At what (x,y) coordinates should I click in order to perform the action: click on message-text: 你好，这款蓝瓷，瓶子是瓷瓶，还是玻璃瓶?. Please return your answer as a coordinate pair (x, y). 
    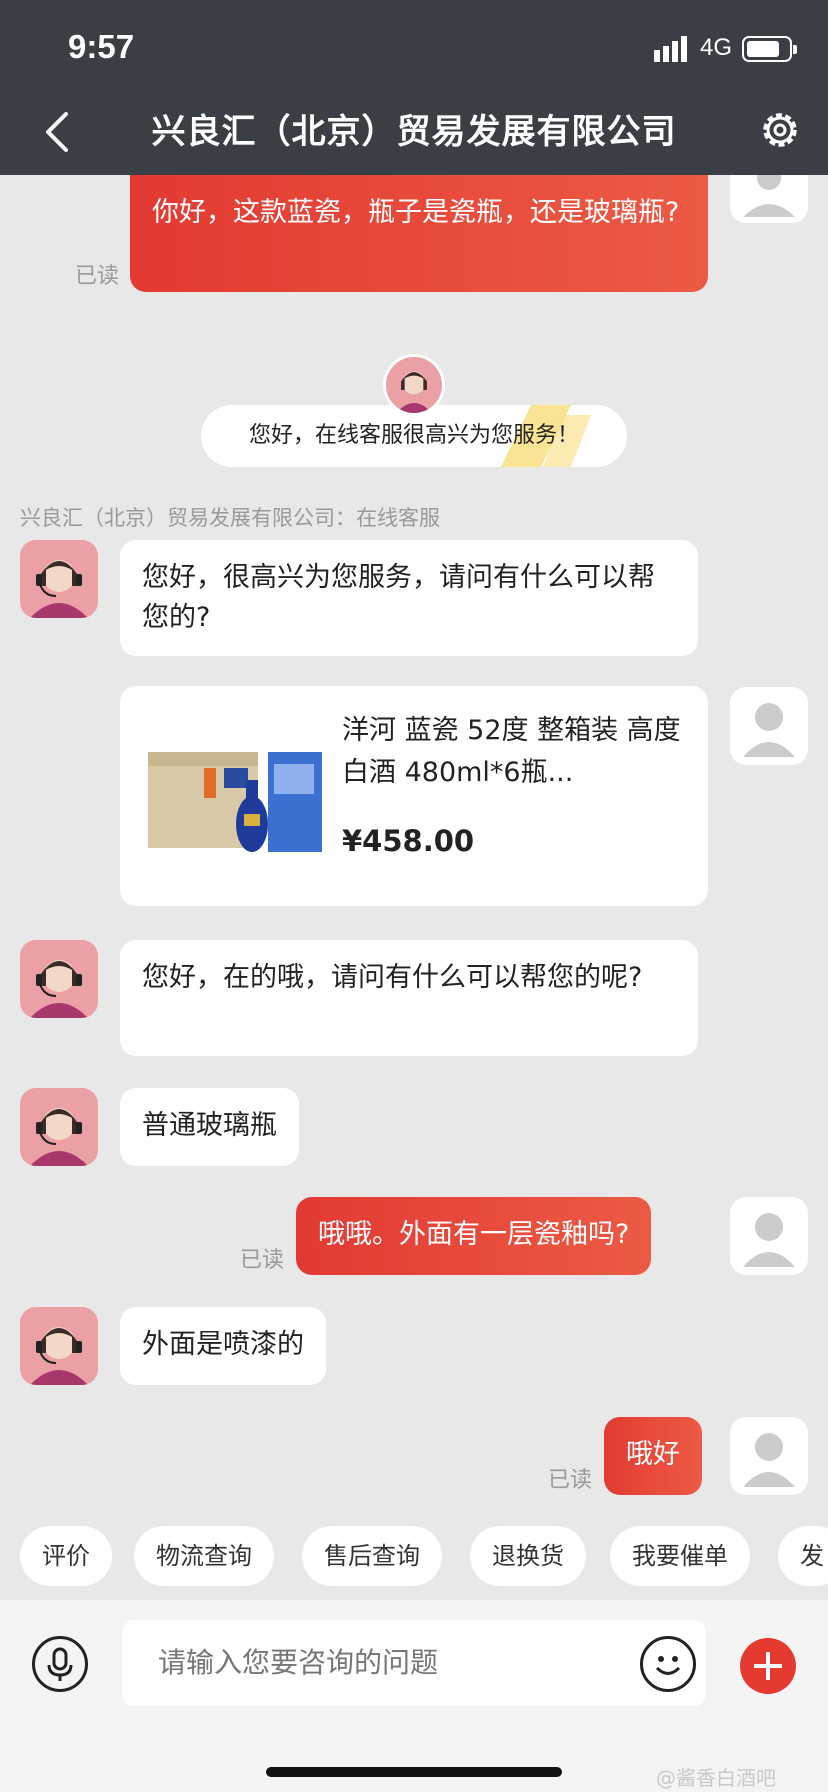
    Looking at the image, I should click on (416, 212).